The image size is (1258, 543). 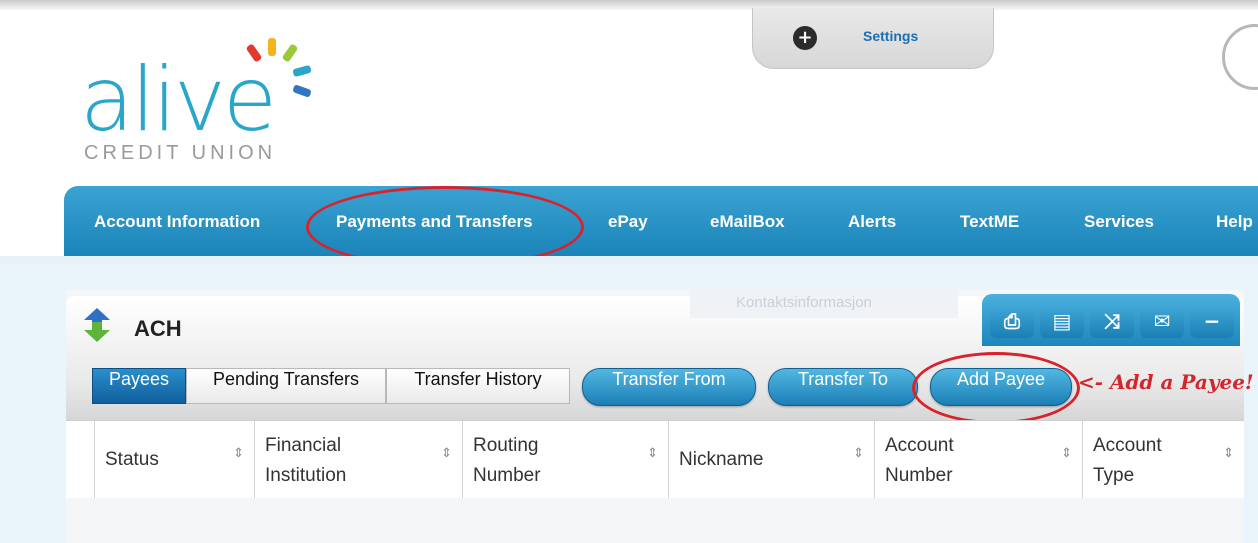 I want to click on column-account-type: Account Type ⇕, so click(x=1163, y=460).